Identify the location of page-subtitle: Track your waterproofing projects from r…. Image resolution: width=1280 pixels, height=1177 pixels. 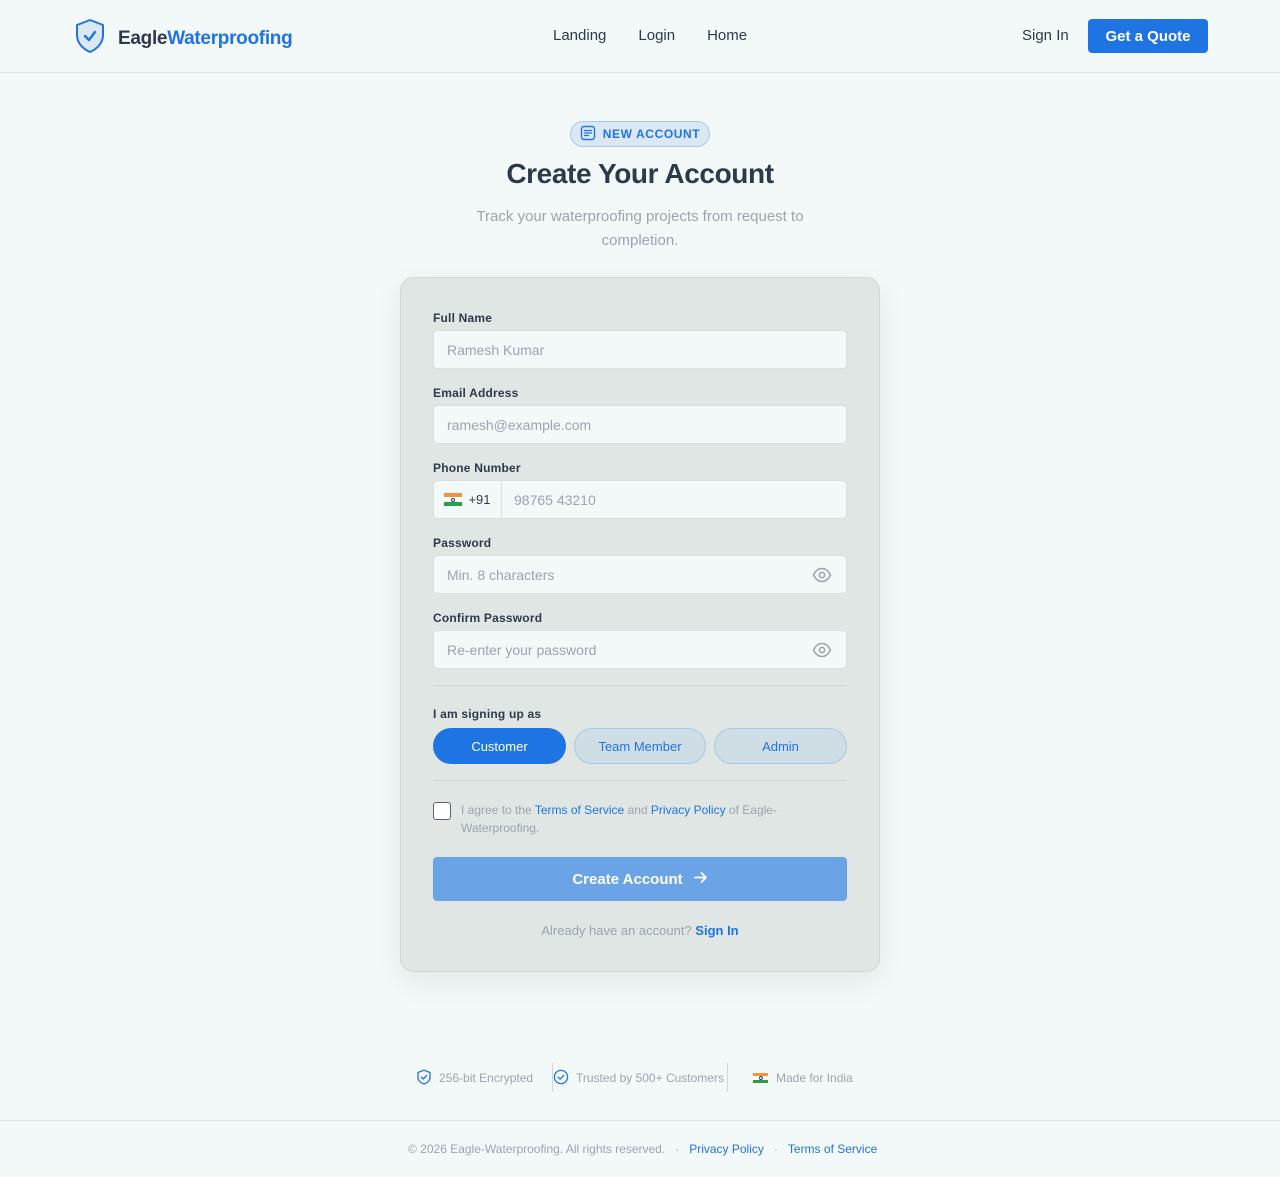
(640, 228).